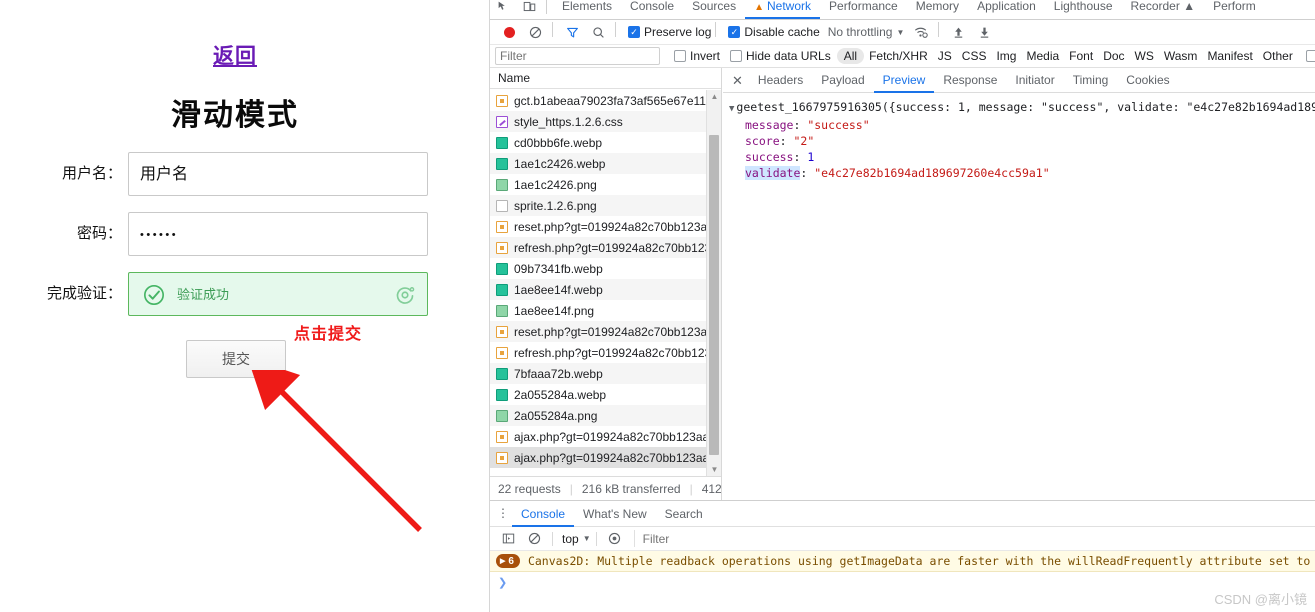 This screenshot has height=612, width=1315. What do you see at coordinates (235, 55) in the screenshot?
I see `back-link: 返回` at bounding box center [235, 55].